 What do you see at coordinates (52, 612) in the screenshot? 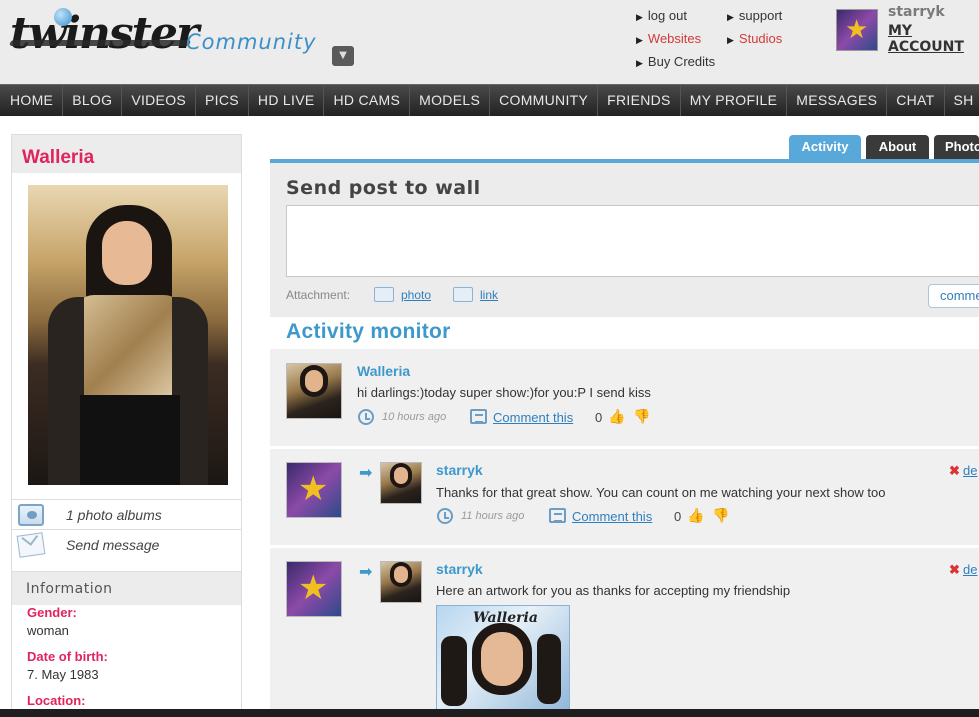
I see `gender-label: Gender:` at bounding box center [52, 612].